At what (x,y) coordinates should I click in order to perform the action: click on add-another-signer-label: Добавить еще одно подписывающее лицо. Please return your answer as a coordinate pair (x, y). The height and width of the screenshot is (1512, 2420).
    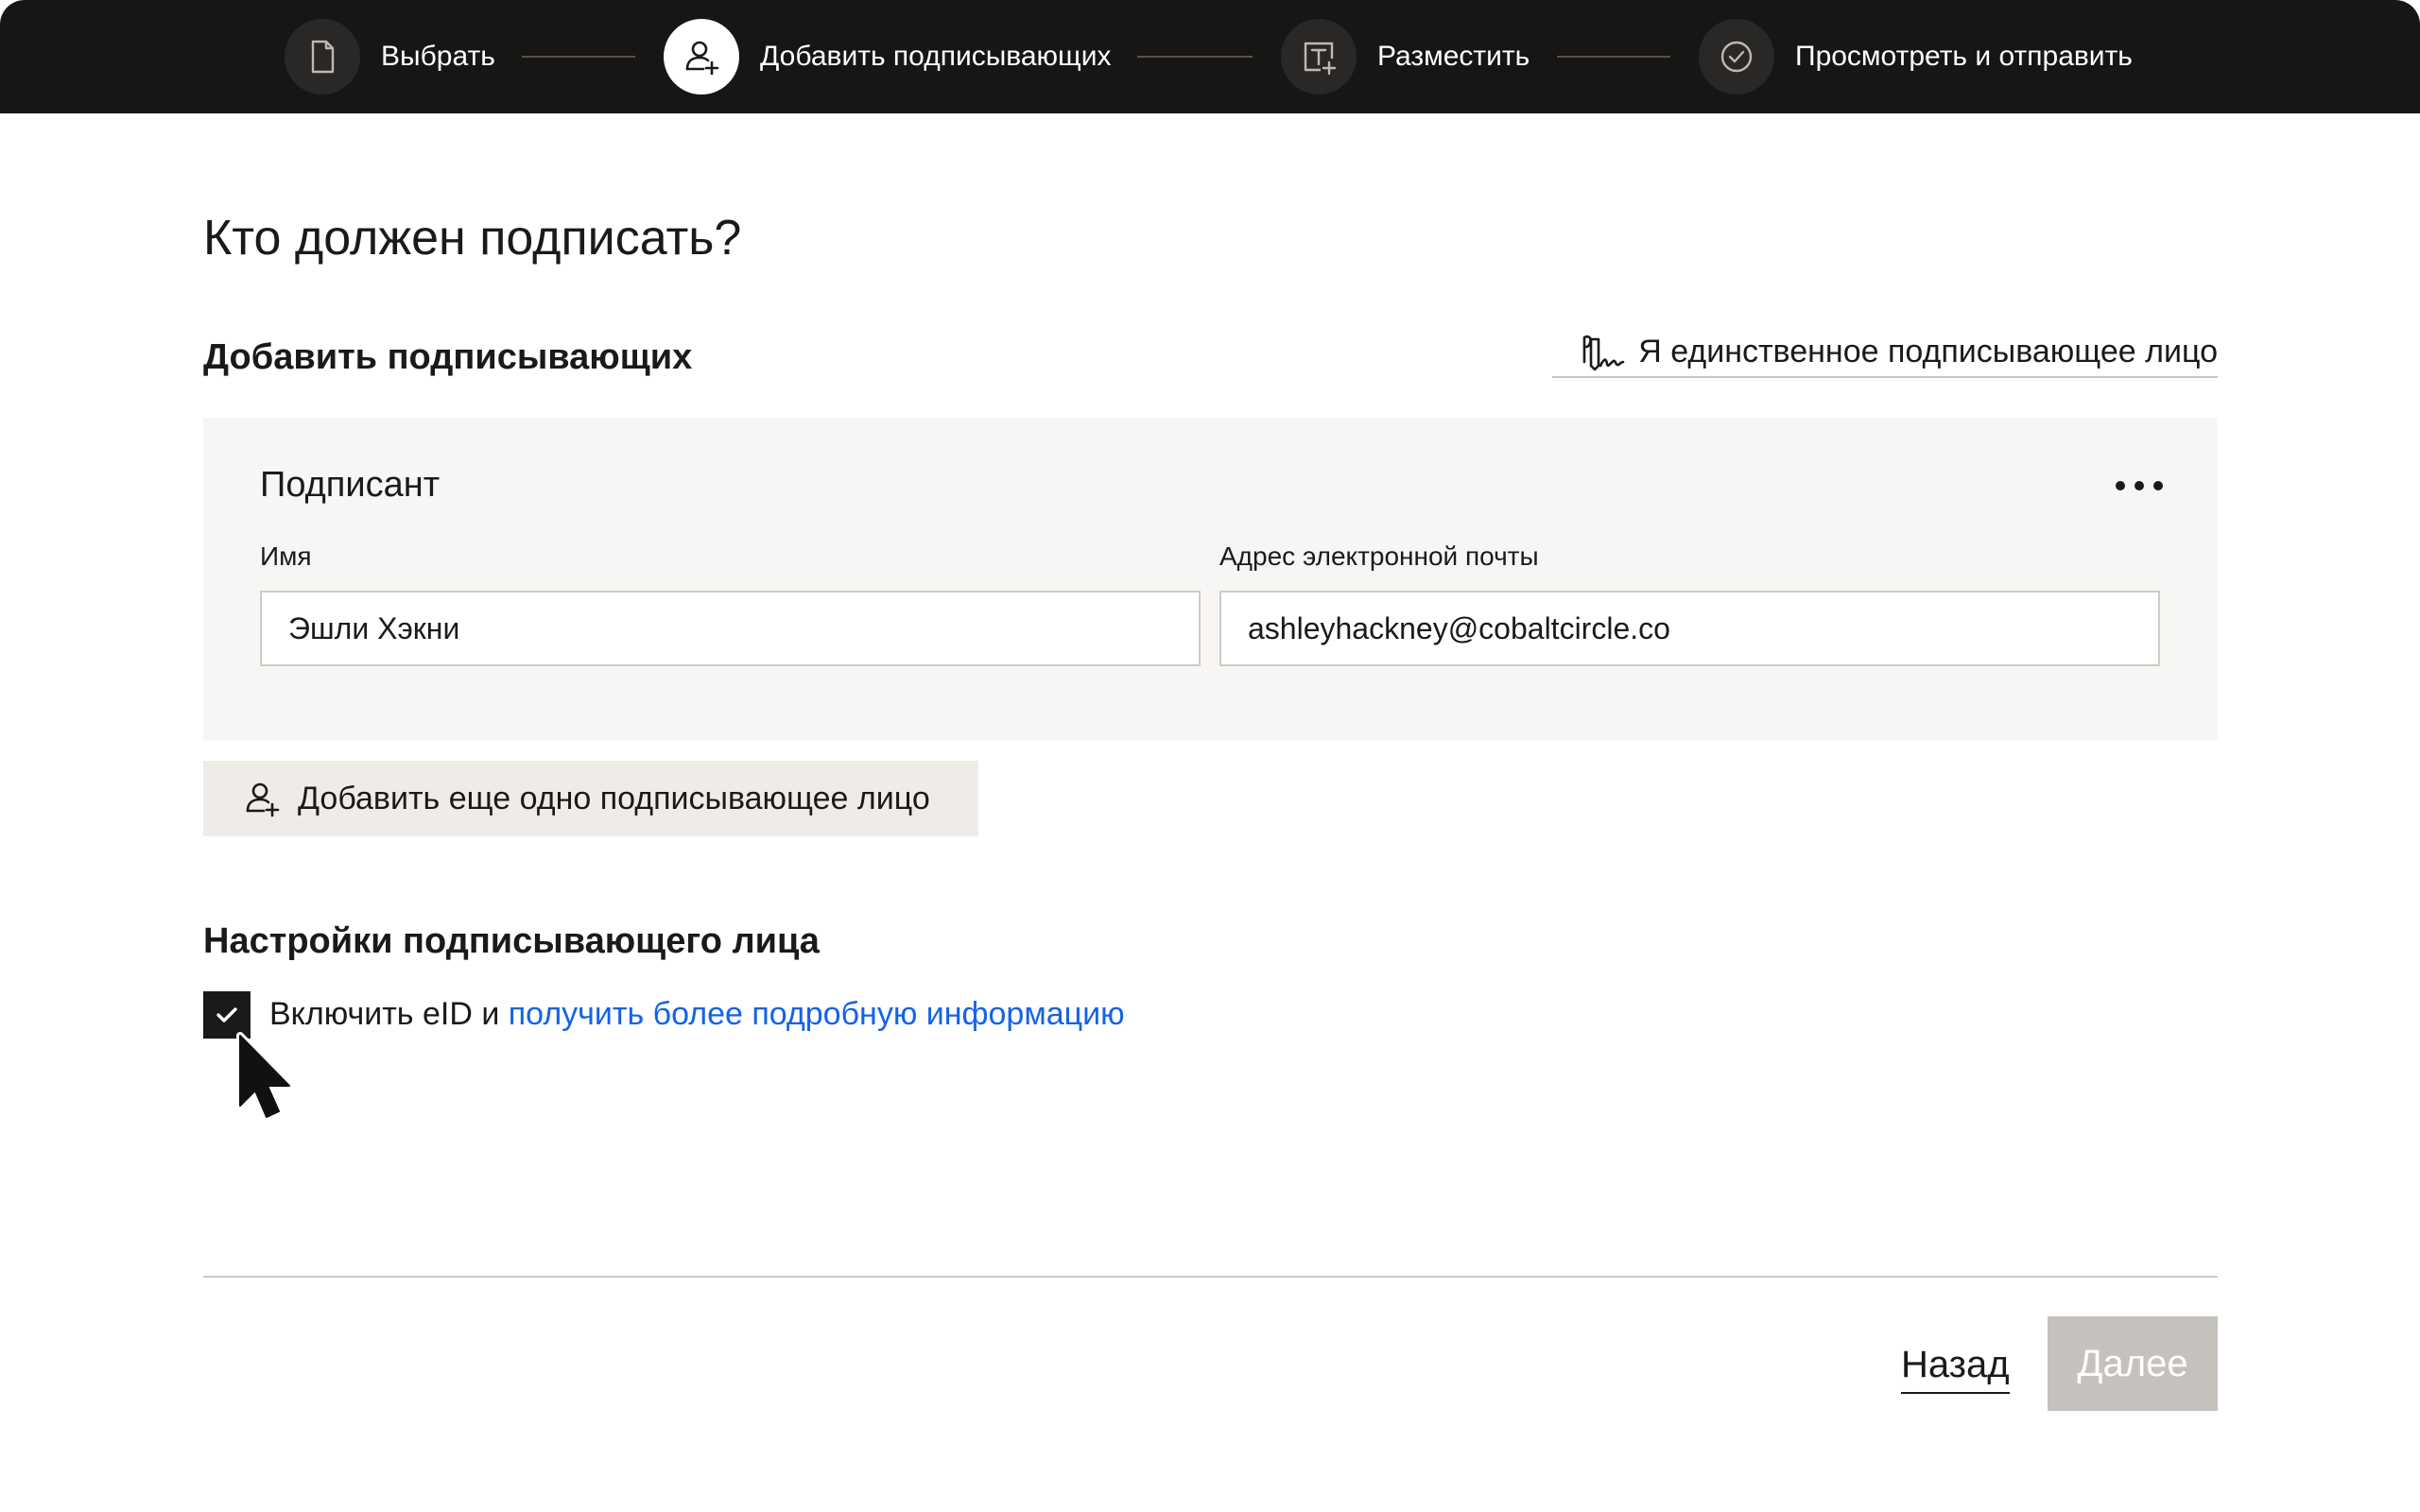
    Looking at the image, I should click on (614, 798).